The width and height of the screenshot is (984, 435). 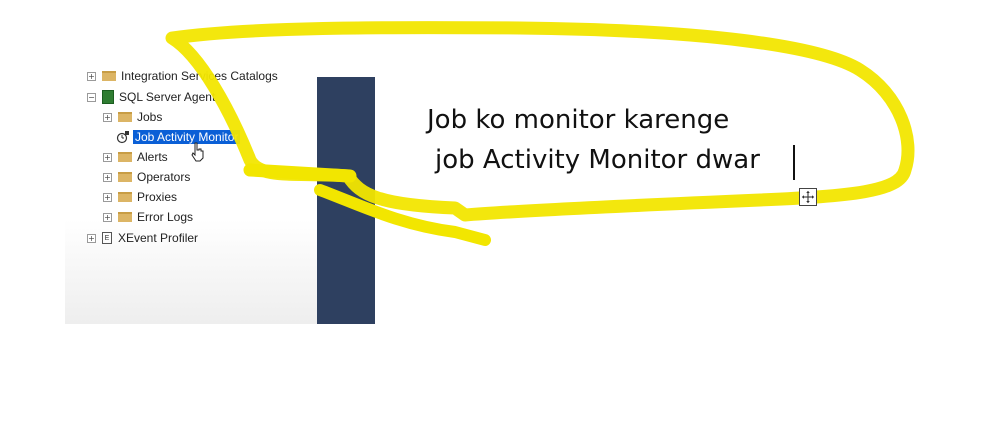 I want to click on tree-node-label: Integration Services Catalogs, so click(x=199, y=76).